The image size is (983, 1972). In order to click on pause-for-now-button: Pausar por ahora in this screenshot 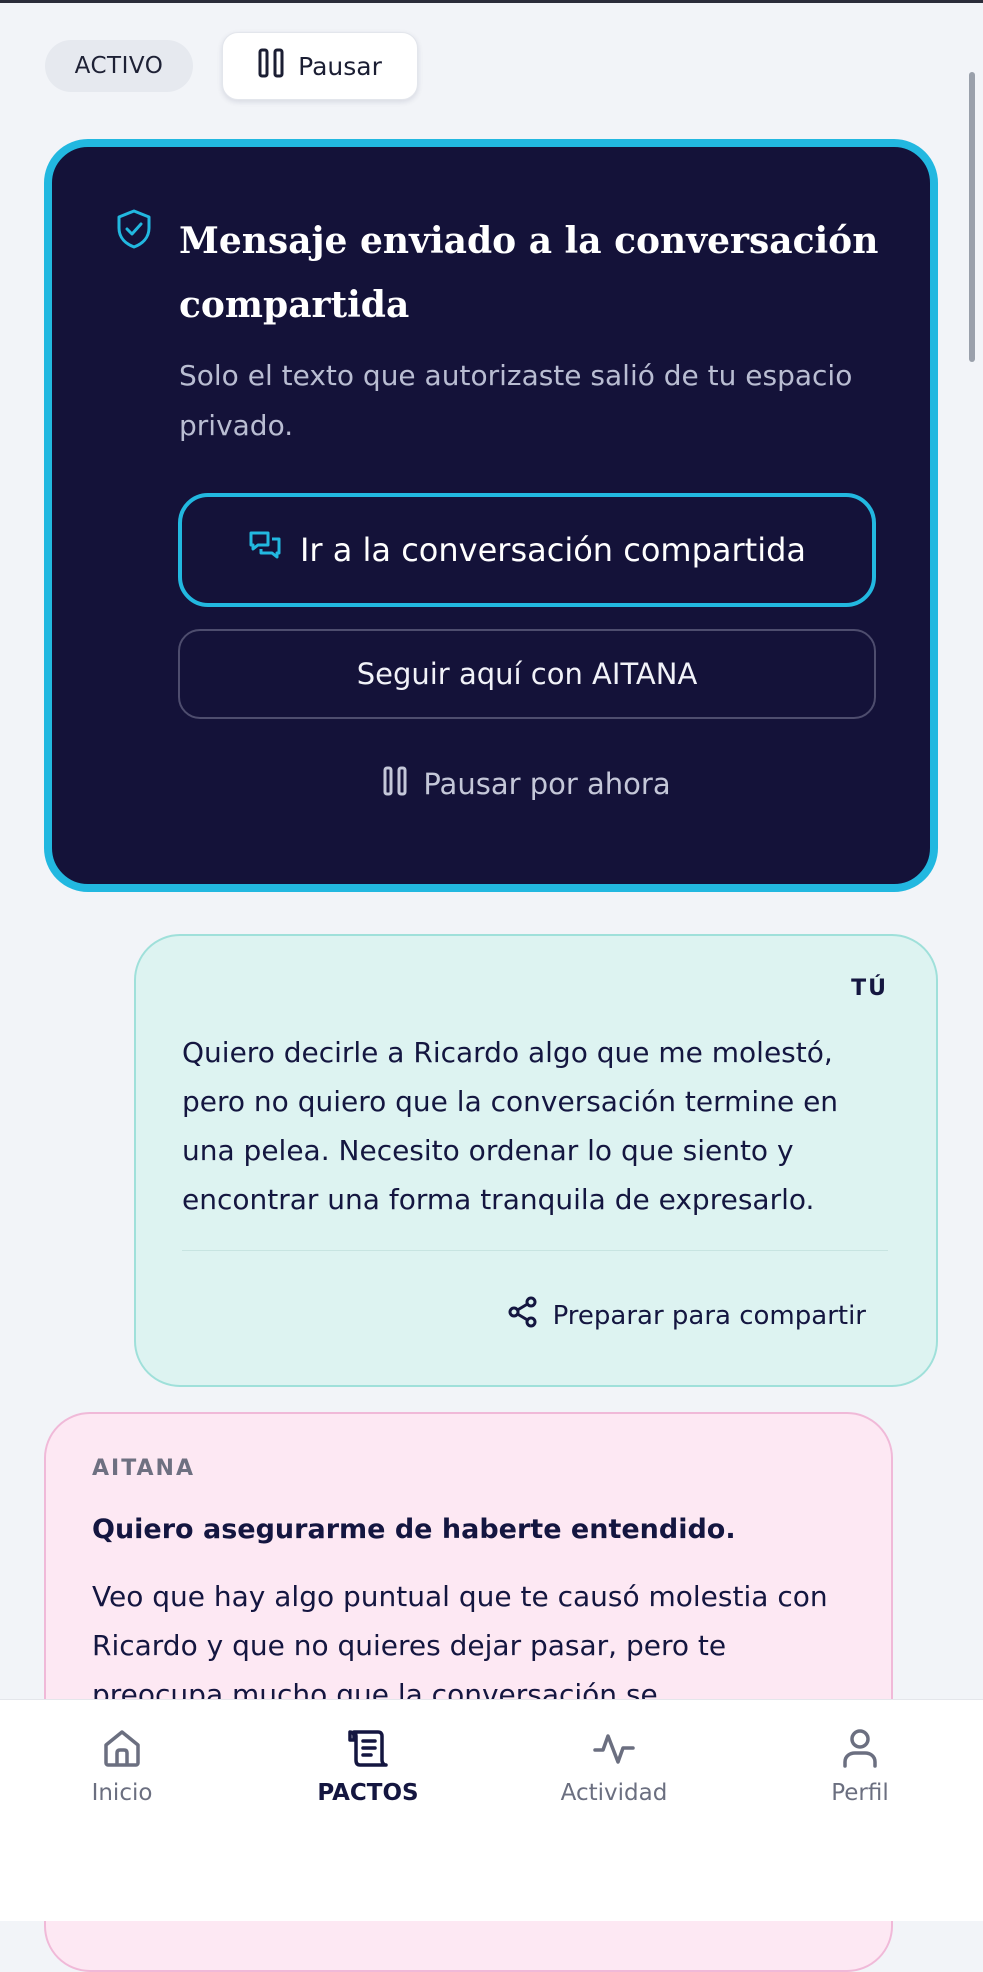, I will do `click(527, 784)`.